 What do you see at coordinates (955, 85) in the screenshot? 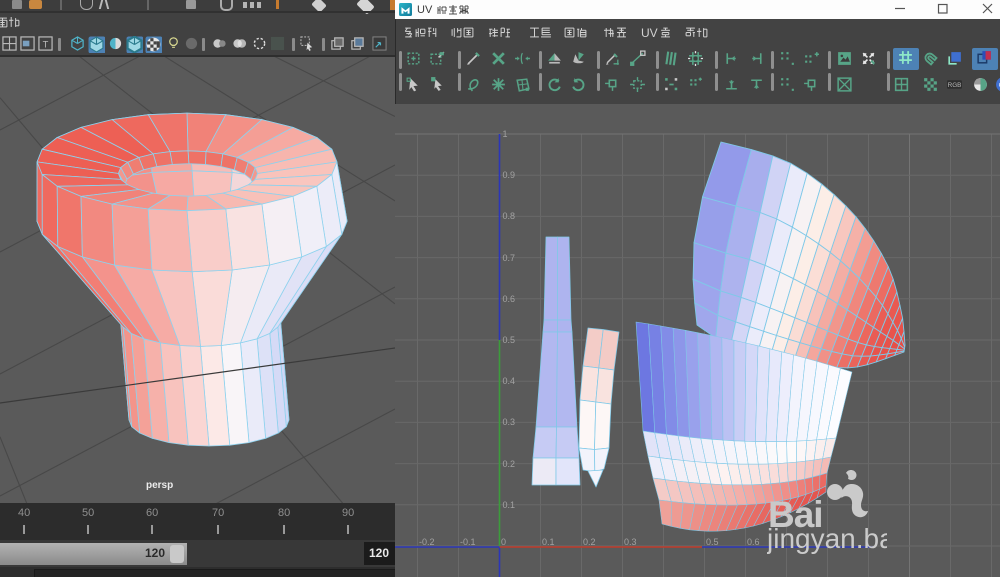
I see `svg-text: RGB` at bounding box center [955, 85].